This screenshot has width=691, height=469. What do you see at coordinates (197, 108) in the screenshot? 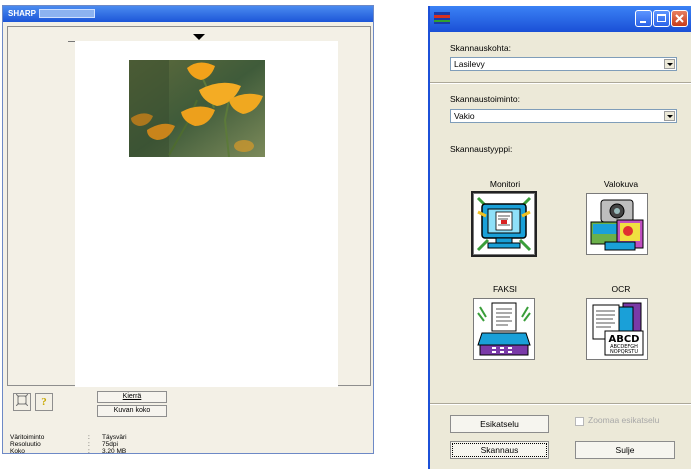
I see `preview-image` at bounding box center [197, 108].